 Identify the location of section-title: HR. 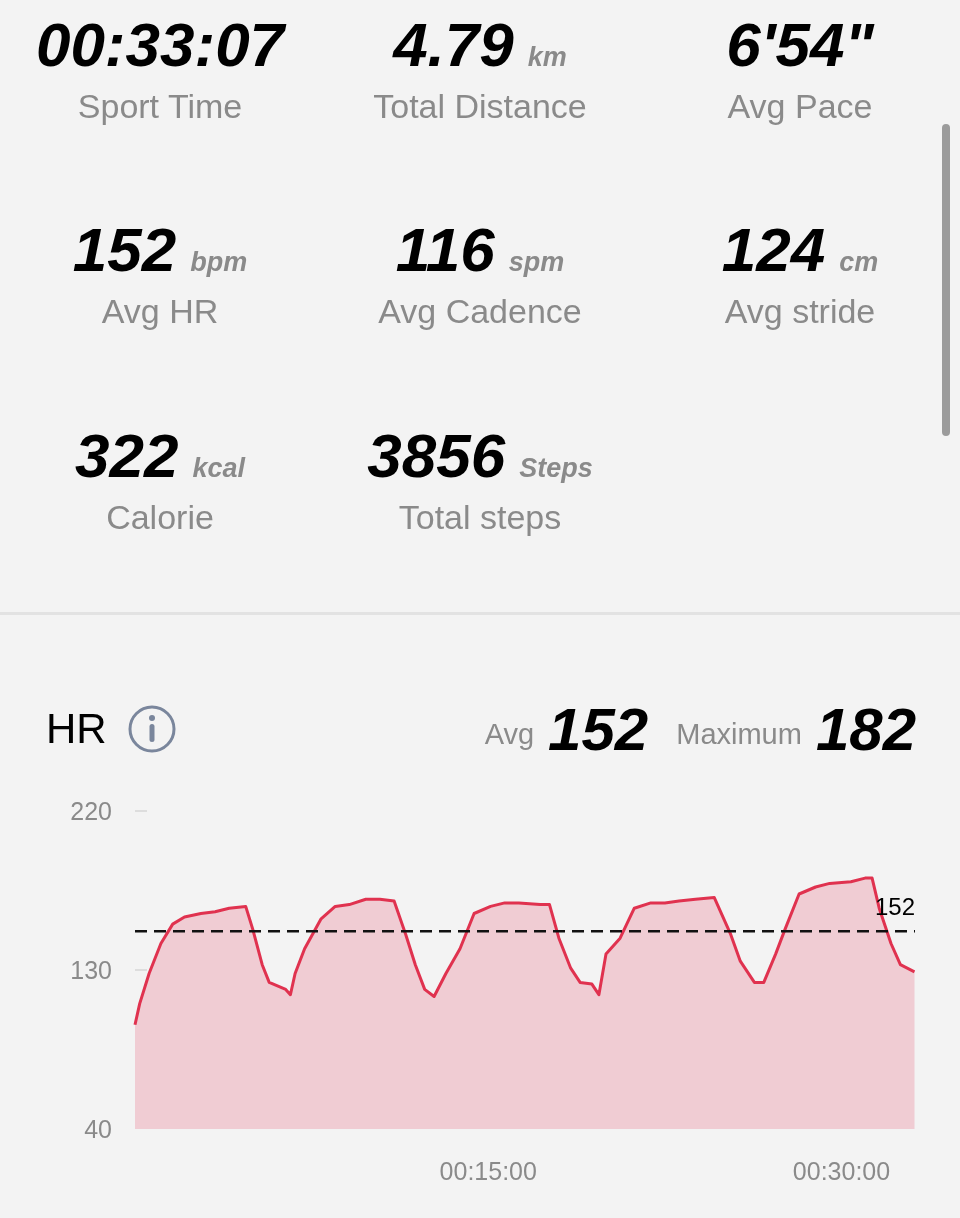
(76, 729).